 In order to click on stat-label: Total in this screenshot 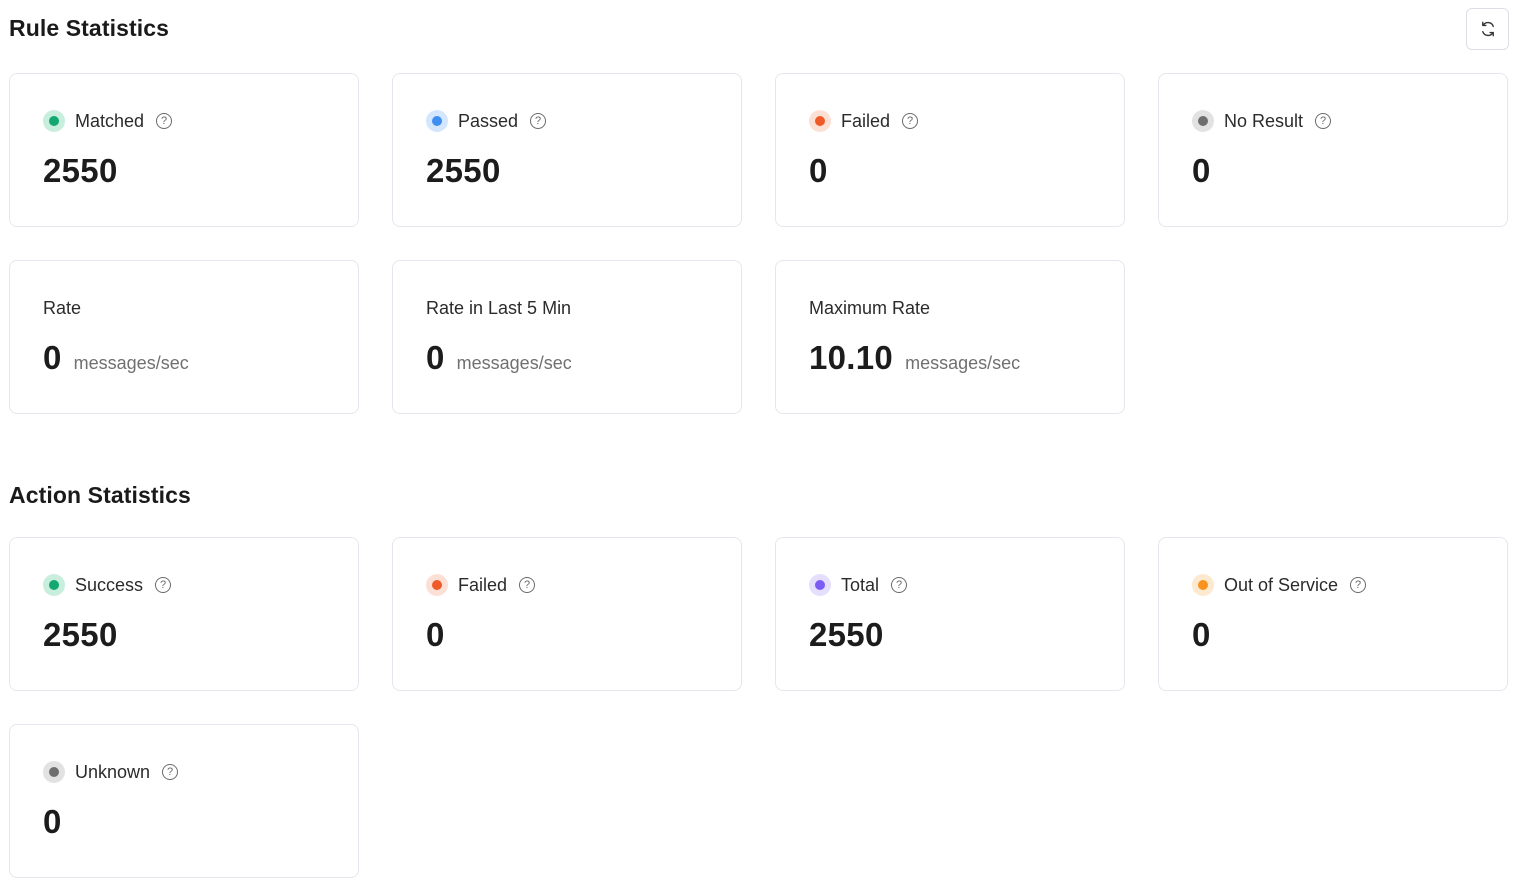, I will do `click(860, 584)`.